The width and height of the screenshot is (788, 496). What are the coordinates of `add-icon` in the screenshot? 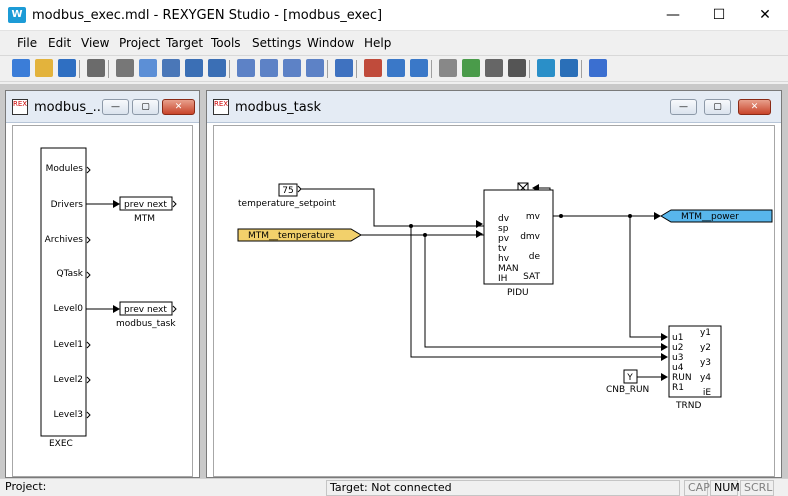 It's located at (471, 68).